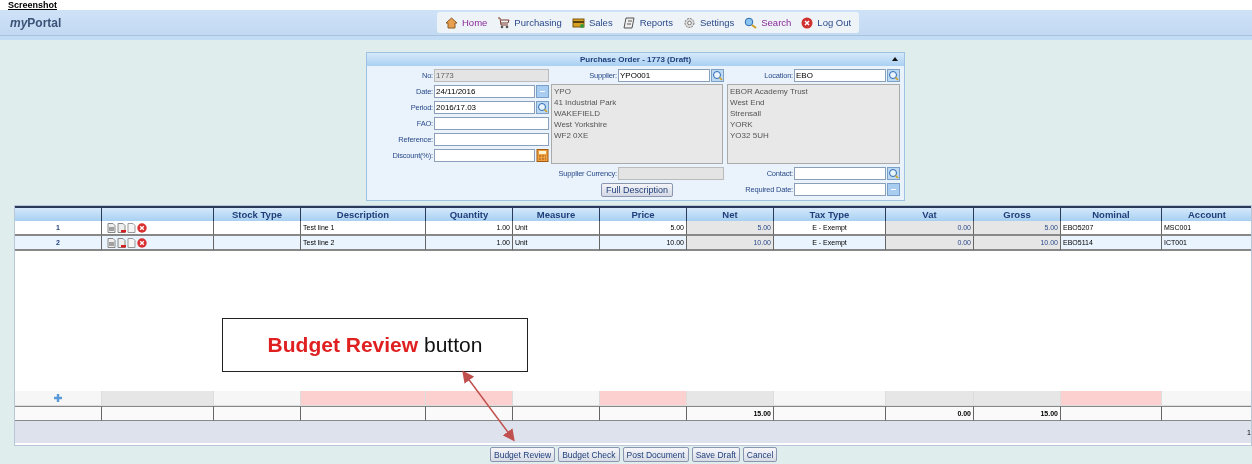 The image size is (1252, 464). Describe the element at coordinates (635, 59) in the screenshot. I see `panel-title: Purchase Order - 1773 (Draft)` at that location.